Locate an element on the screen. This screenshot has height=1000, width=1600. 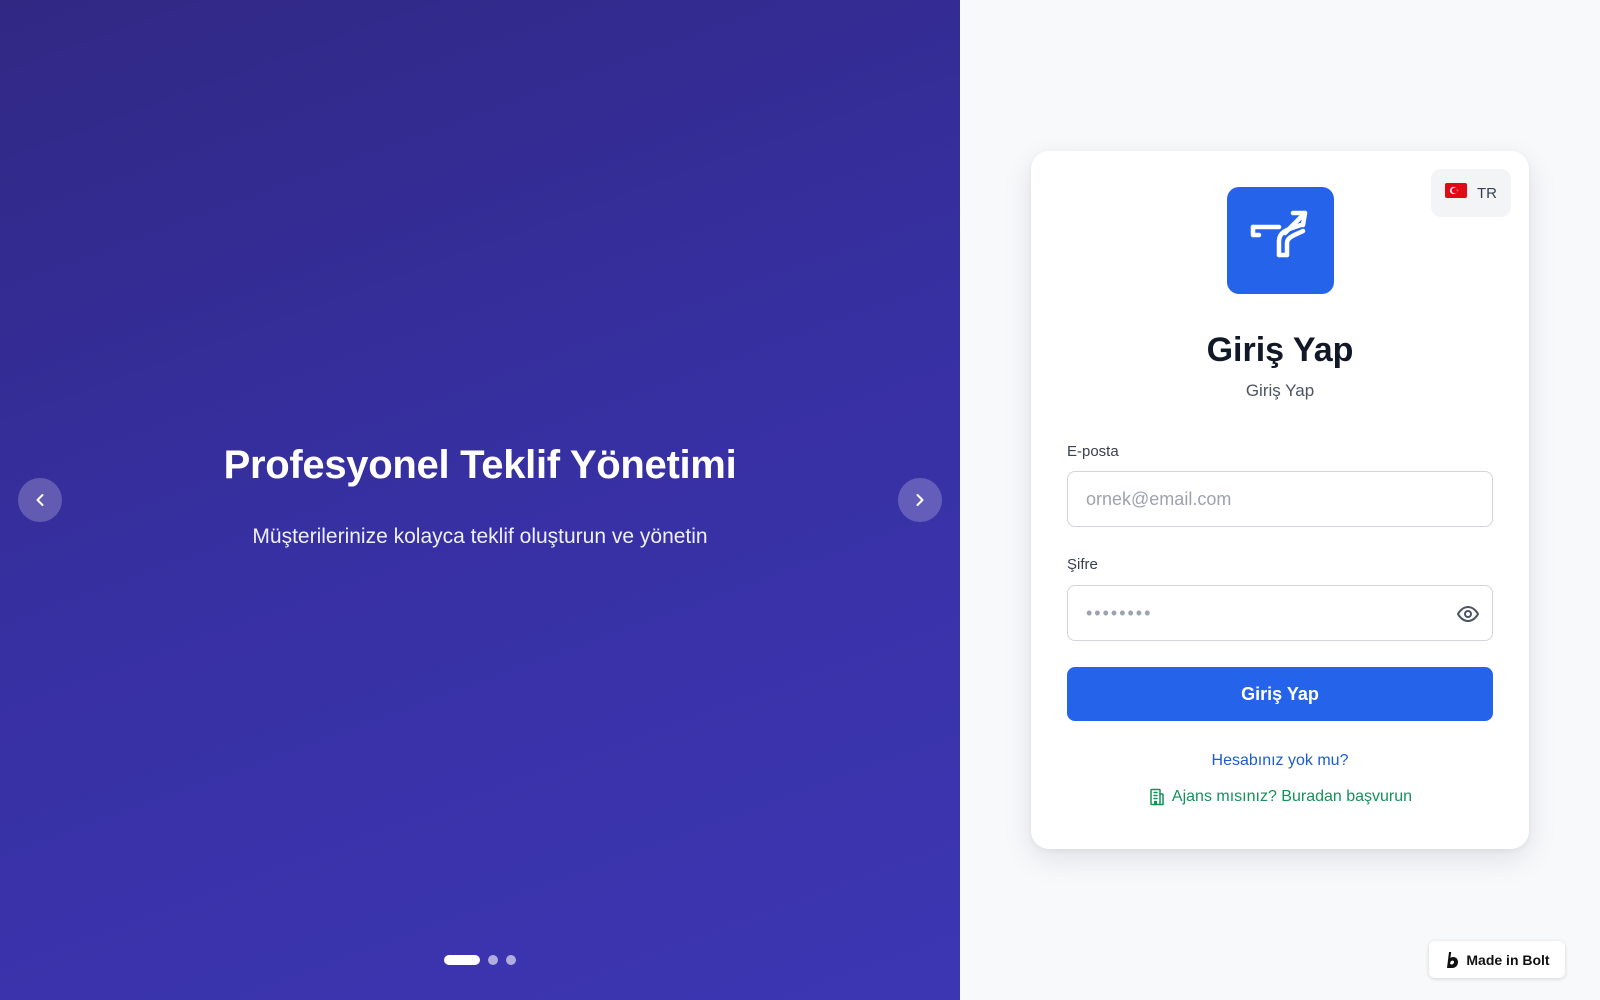
password-field-wrapper is located at coordinates (1280, 613).